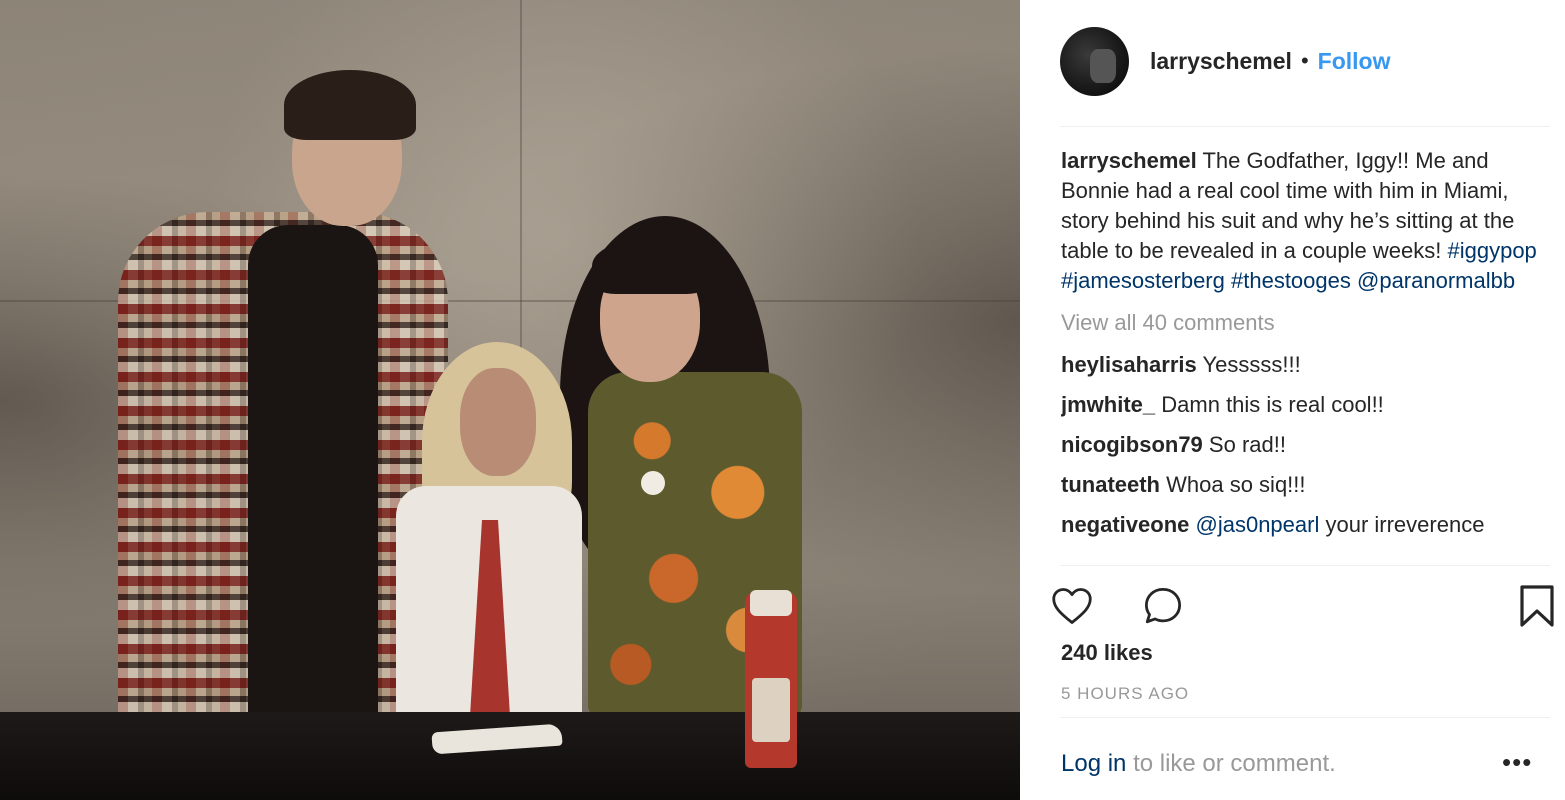 The image size is (1565, 800). Describe the element at coordinates (1108, 404) in the screenshot. I see `comment-username: jmwhite_` at that location.